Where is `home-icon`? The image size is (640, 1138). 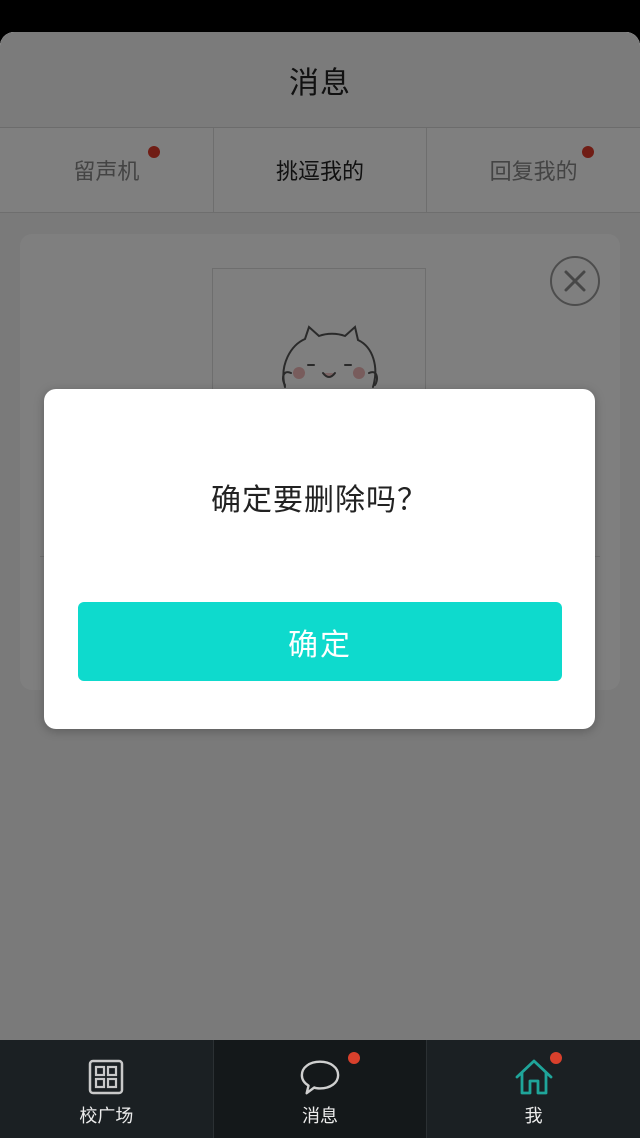
home-icon is located at coordinates (534, 1077).